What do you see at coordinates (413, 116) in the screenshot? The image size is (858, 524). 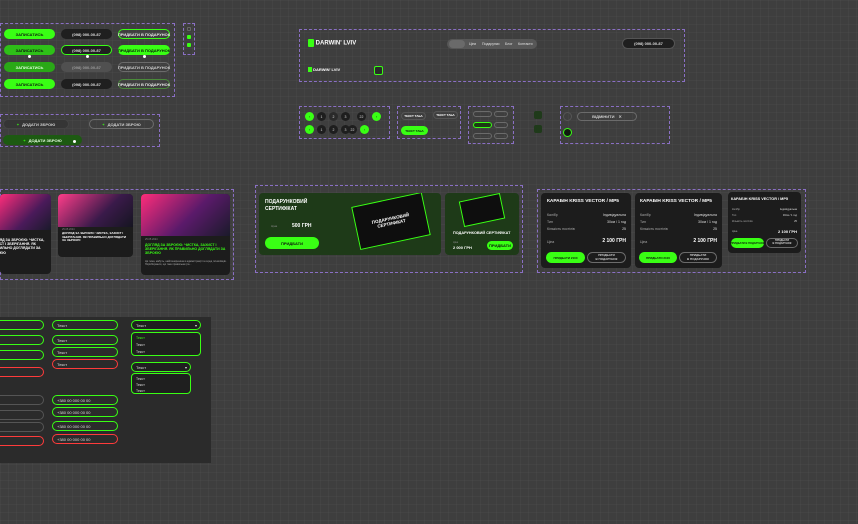 I see `tab-a: ТЕКСТ ТАБА` at bounding box center [413, 116].